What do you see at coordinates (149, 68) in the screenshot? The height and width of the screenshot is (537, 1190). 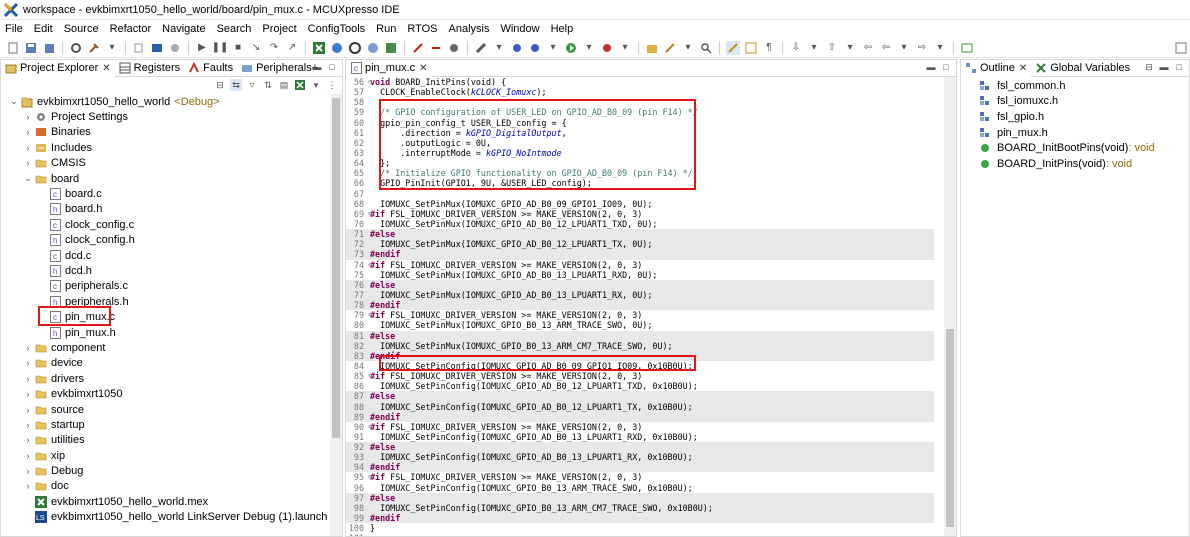 I see `tab-registers: Registers` at bounding box center [149, 68].